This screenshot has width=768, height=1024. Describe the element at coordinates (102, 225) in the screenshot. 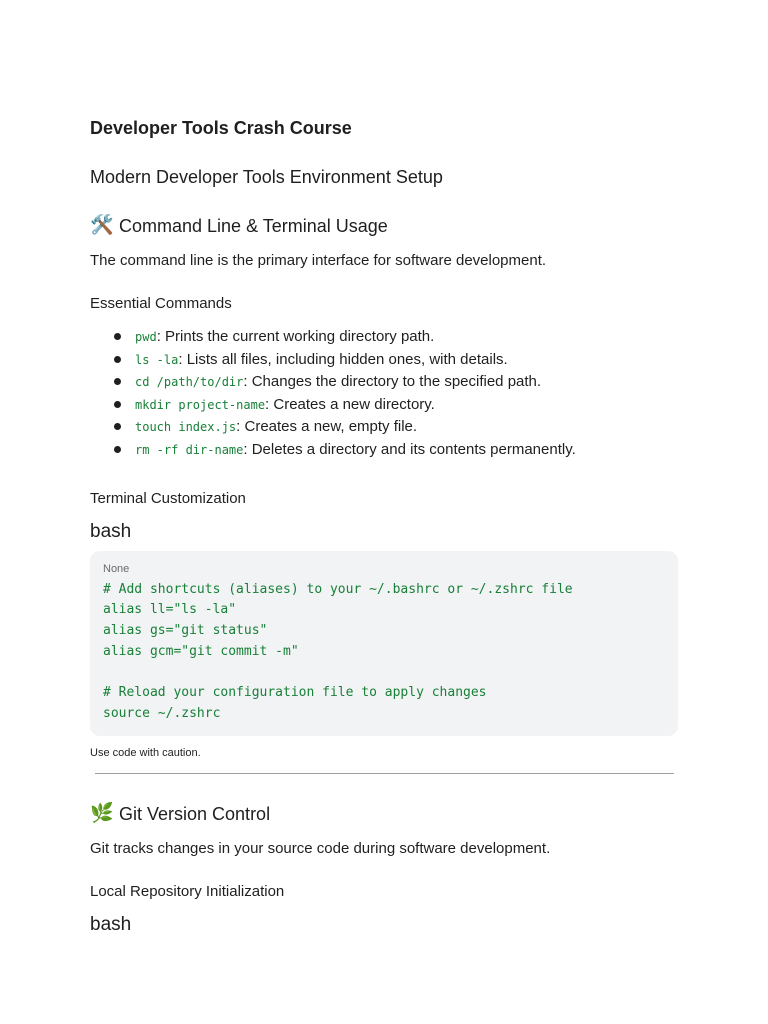

I see `hammer-and-wrench-icon: 🛠️` at that location.